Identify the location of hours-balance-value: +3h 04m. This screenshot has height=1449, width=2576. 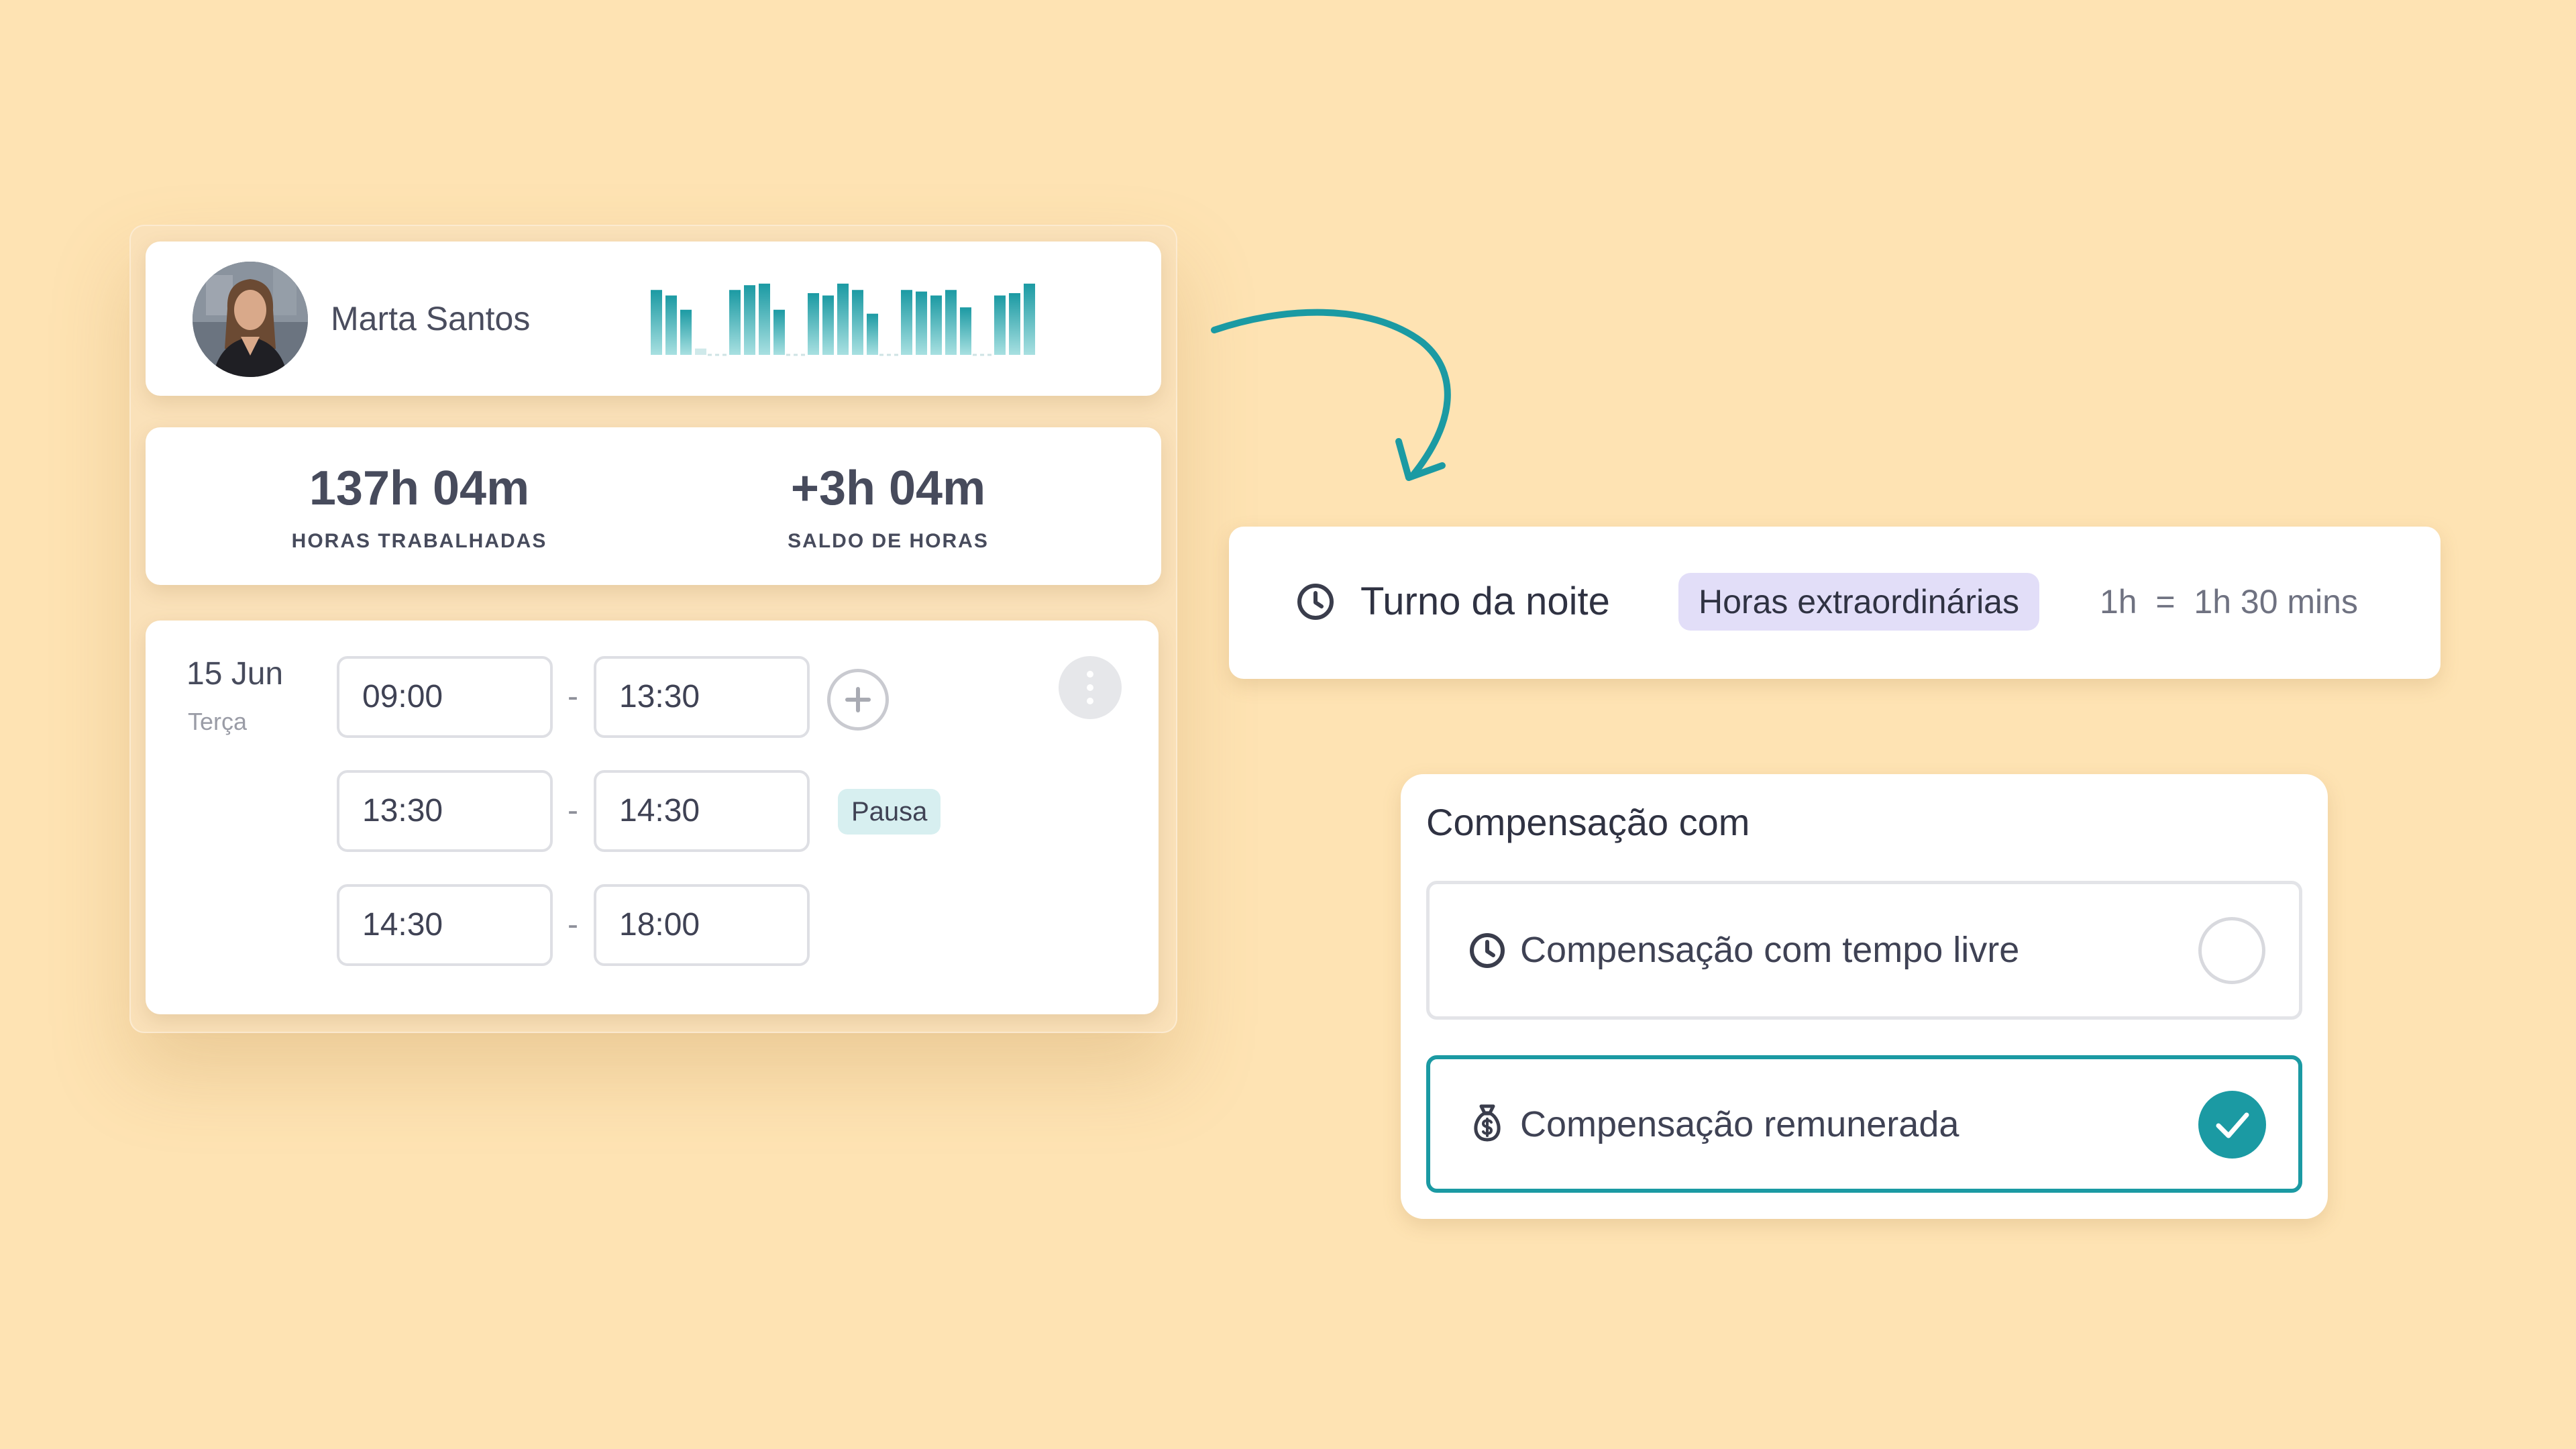
(888, 488).